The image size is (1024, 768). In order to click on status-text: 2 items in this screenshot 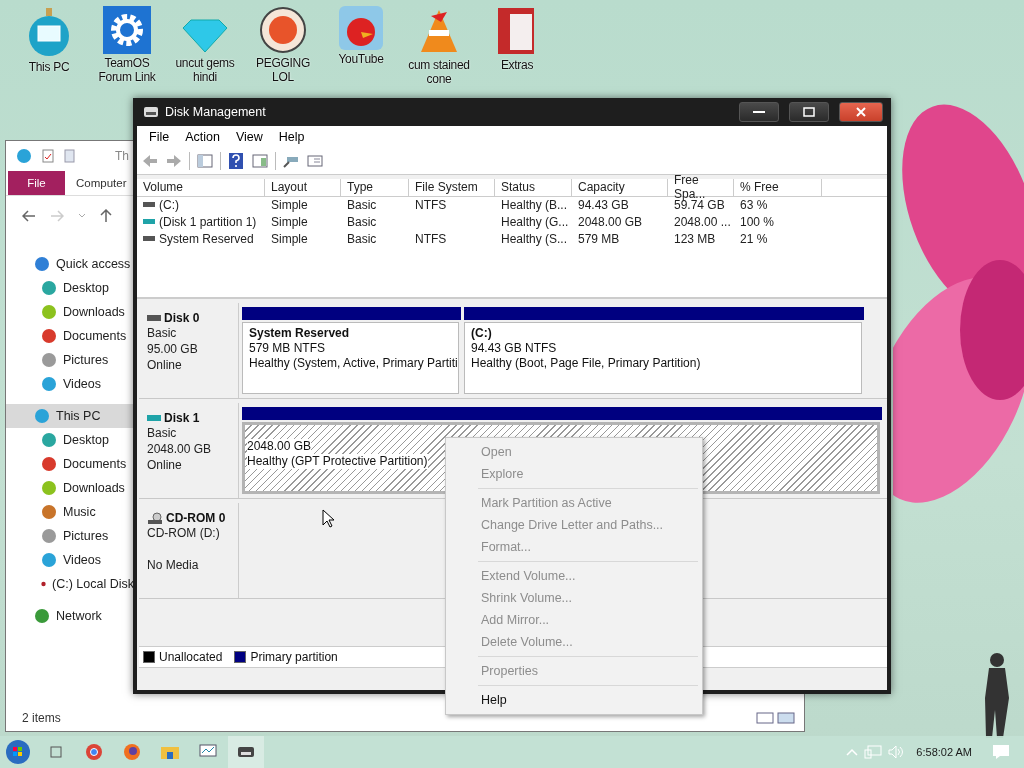, I will do `click(41, 718)`.